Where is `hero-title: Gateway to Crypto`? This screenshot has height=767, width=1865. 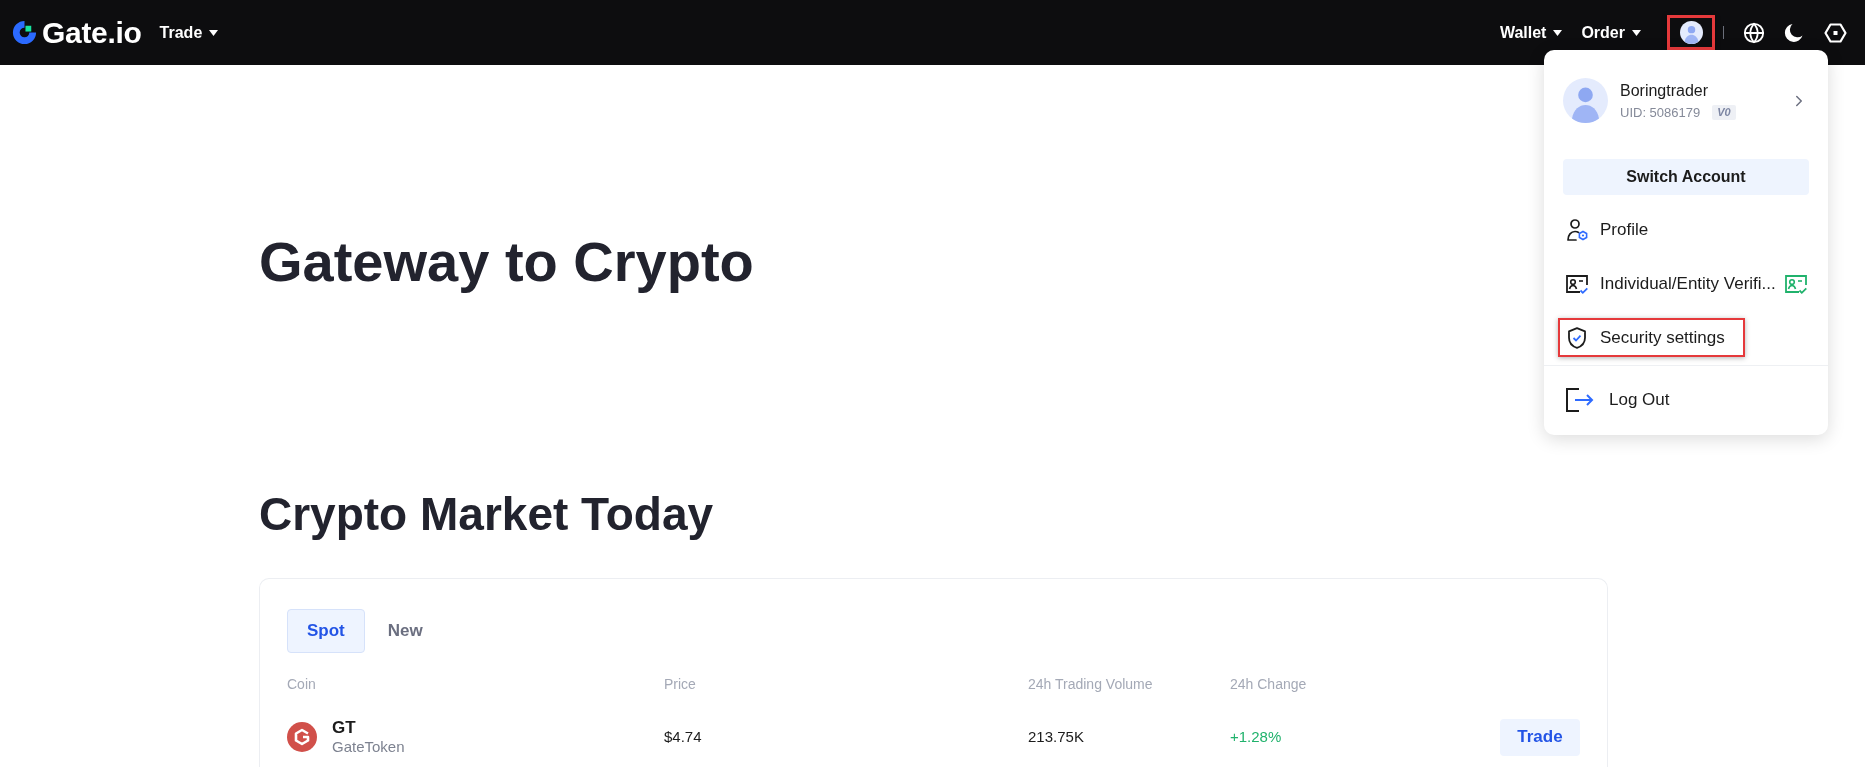 hero-title: Gateway to Crypto is located at coordinates (506, 262).